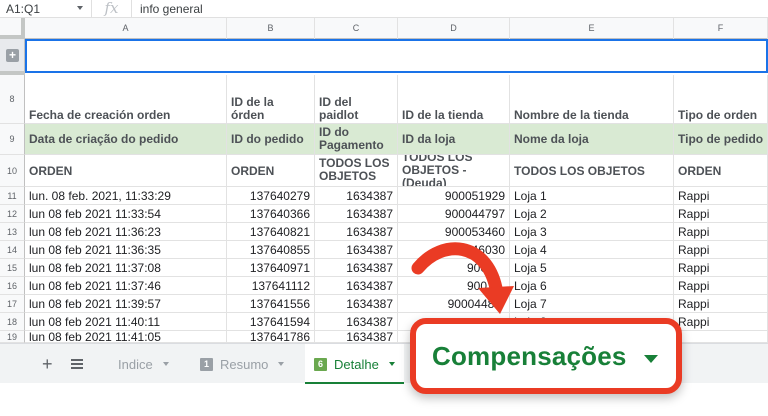 The height and width of the screenshot is (416, 768). I want to click on cell: ID de la tienda, so click(454, 99).